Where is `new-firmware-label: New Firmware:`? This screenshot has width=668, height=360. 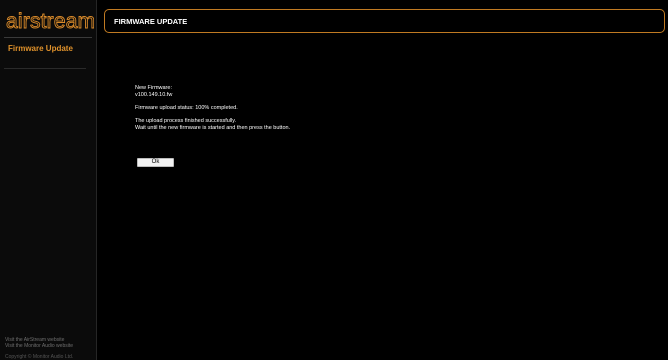 new-firmware-label: New Firmware: is located at coordinates (153, 88).